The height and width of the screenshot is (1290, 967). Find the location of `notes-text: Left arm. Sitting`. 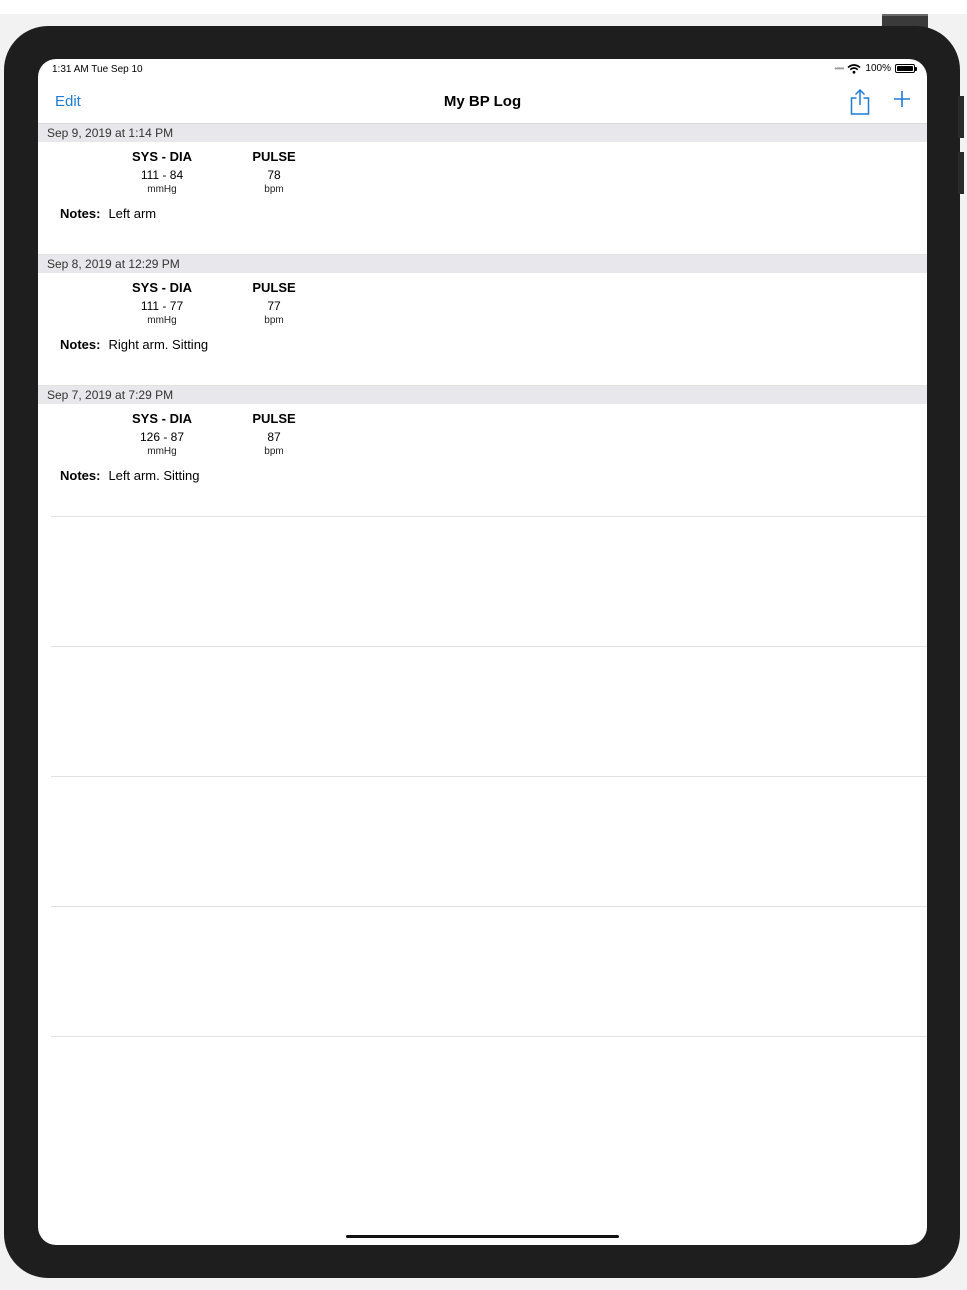

notes-text: Left arm. Sitting is located at coordinates (154, 475).